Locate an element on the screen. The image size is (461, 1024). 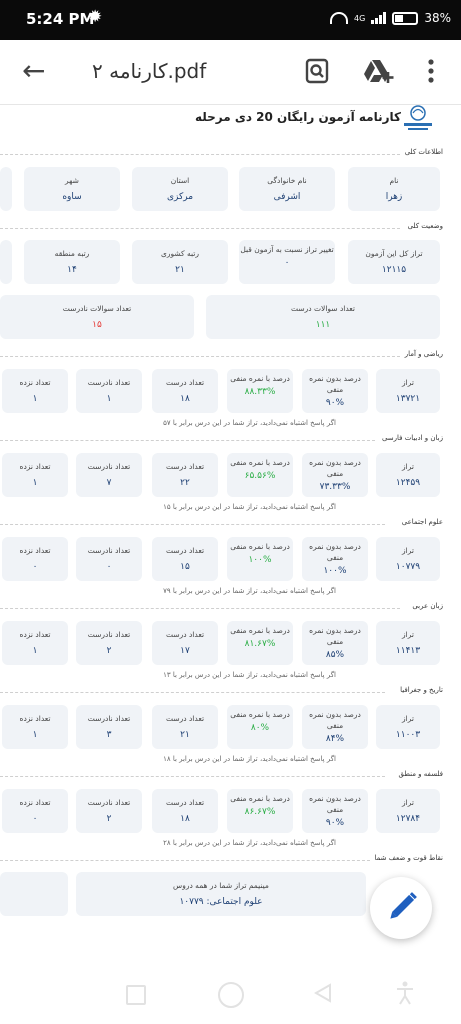
battery-level: 38% is located at coordinates (437, 18).